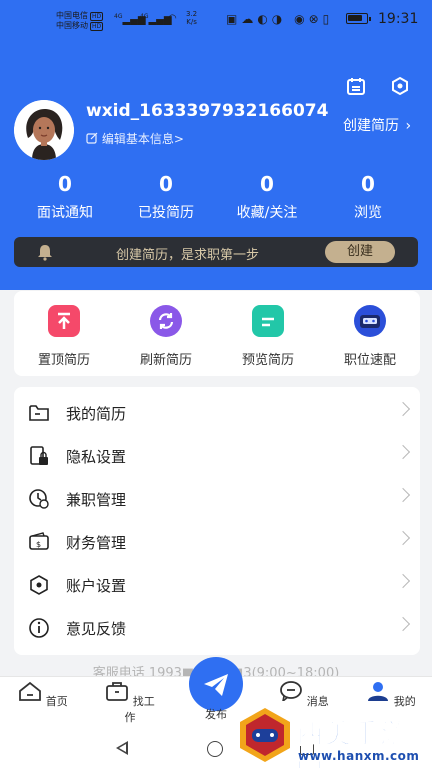  What do you see at coordinates (96, 414) in the screenshot?
I see `menu-label: 我的简历` at bounding box center [96, 414].